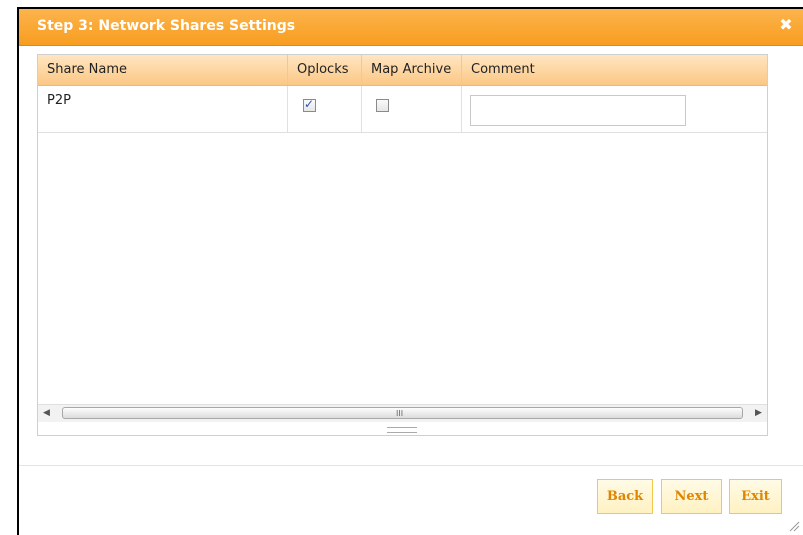  I want to click on column-header-oplocks: Oplocks, so click(325, 70).